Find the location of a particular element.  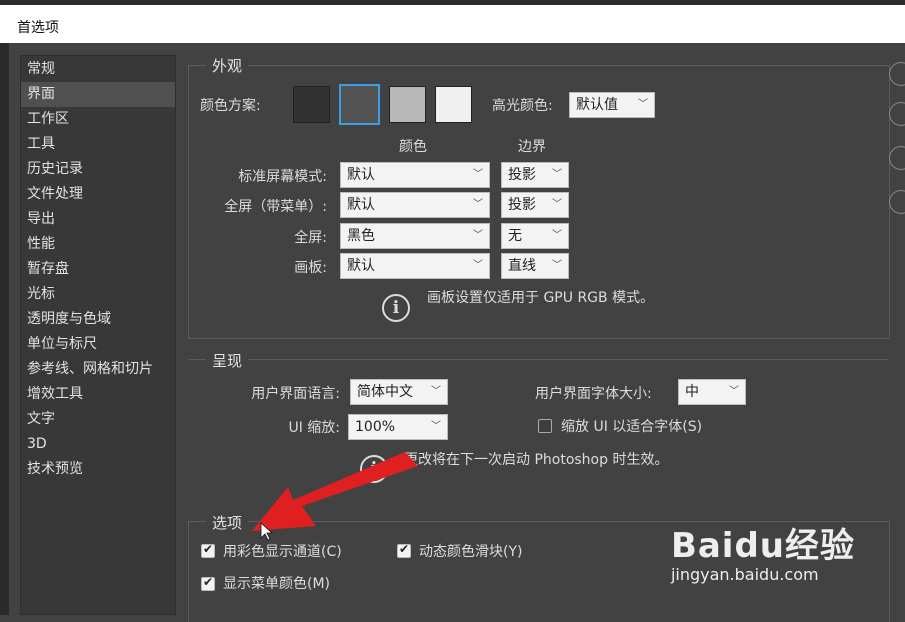

watermark-url: jingyan.baidu.com is located at coordinates (744, 574).